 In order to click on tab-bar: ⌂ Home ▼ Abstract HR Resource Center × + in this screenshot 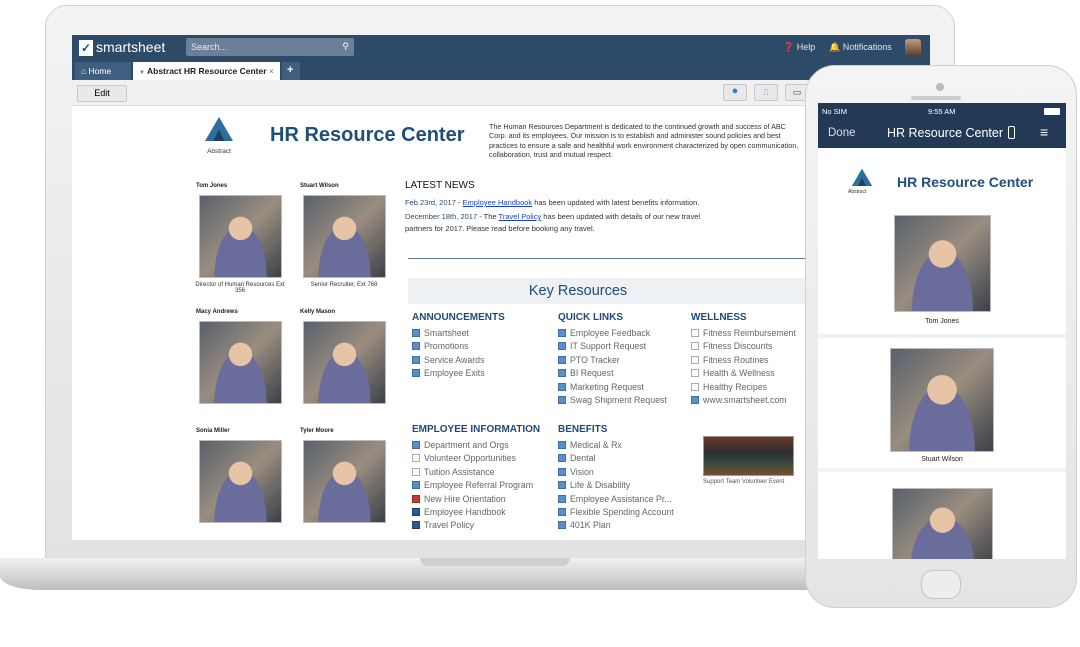, I will do `click(501, 71)`.